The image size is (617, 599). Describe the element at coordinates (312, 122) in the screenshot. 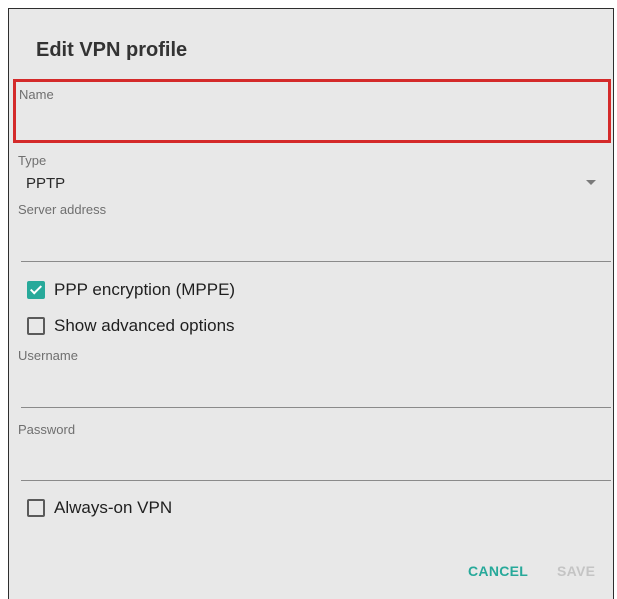

I see `name-input` at that location.